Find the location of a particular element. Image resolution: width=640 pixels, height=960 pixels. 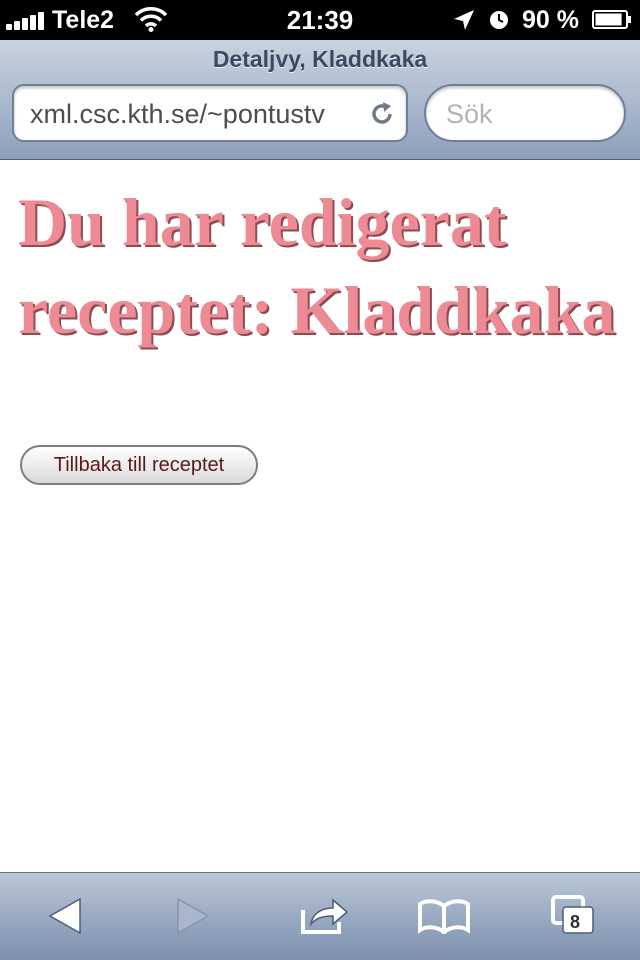

url-text: xml.csc.kth.se/~pontustv is located at coordinates (196, 114).